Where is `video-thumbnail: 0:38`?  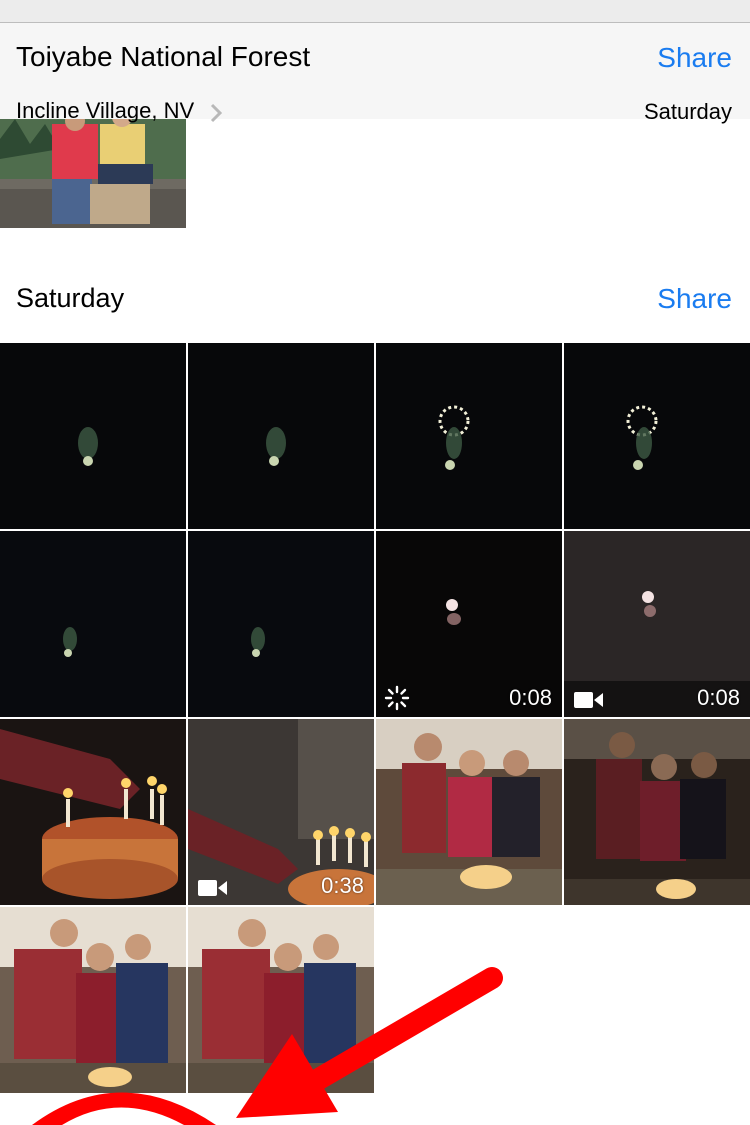 video-thumbnail: 0:38 is located at coordinates (281, 812).